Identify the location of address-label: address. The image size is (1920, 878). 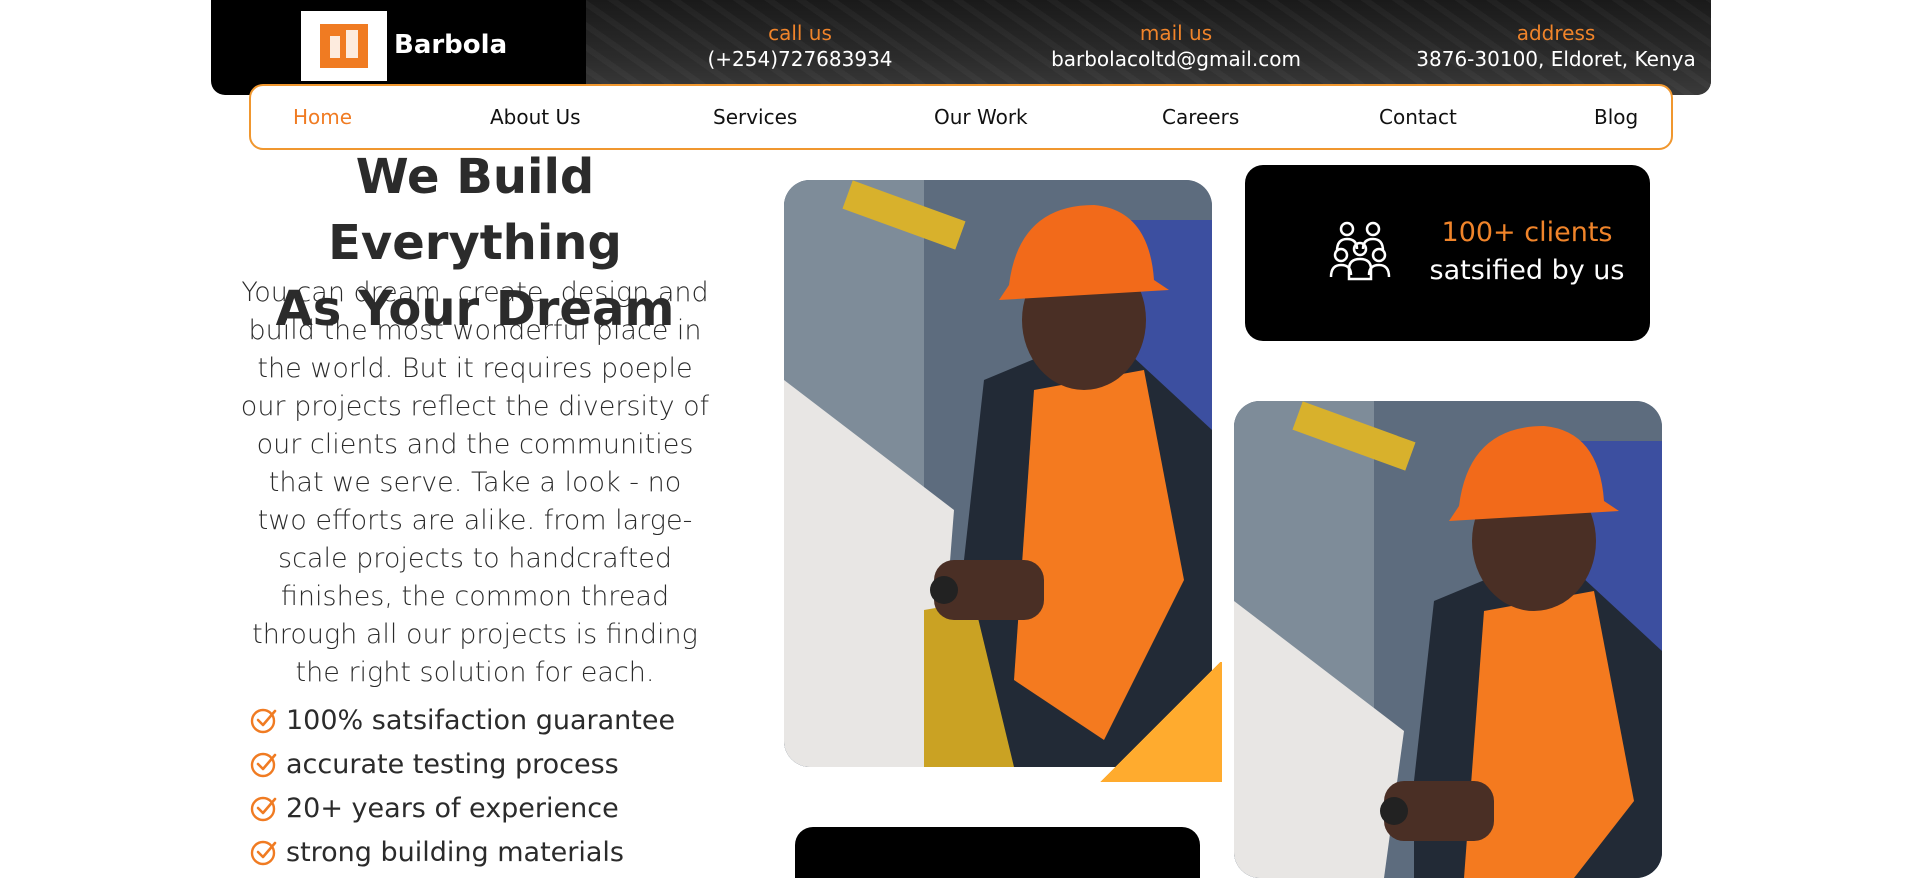
(1556, 33).